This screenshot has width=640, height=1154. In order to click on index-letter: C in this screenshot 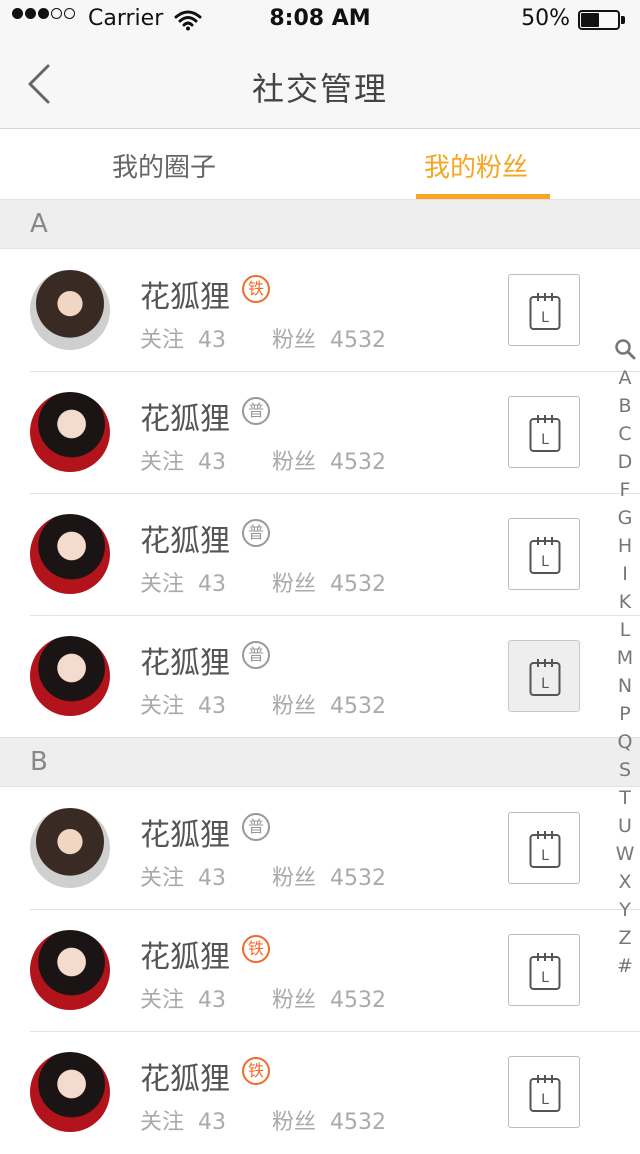, I will do `click(625, 434)`.